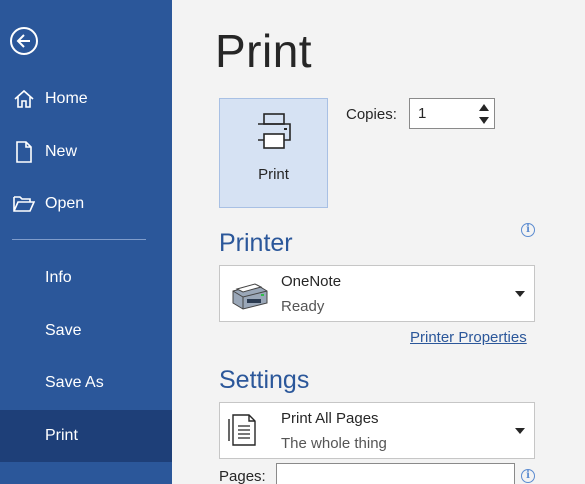  Describe the element at coordinates (250, 296) in the screenshot. I see `printer-device-icon` at that location.